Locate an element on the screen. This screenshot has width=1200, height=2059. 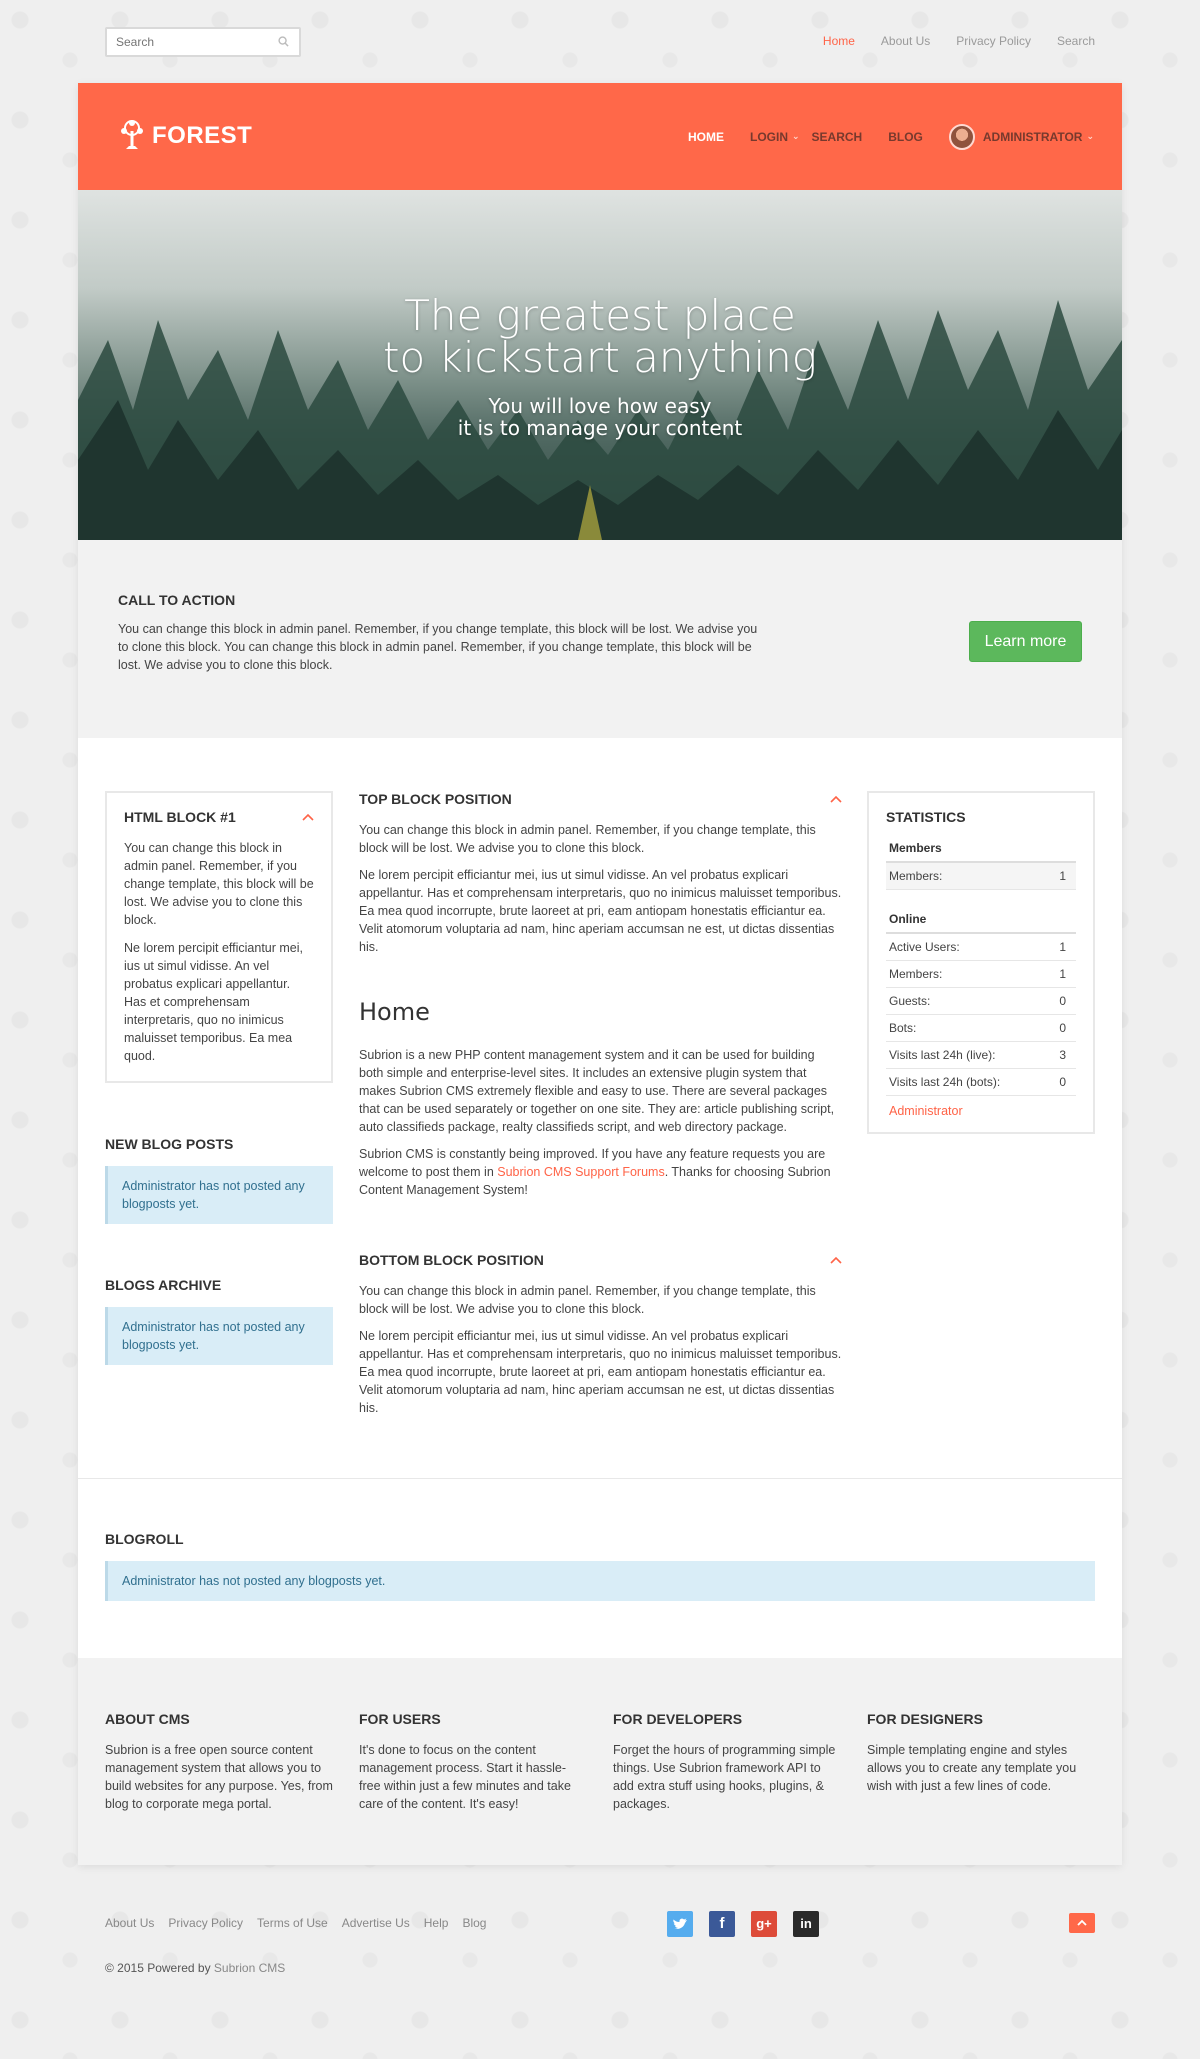
nav-login: LOGIN ⌄ is located at coordinates (775, 137).